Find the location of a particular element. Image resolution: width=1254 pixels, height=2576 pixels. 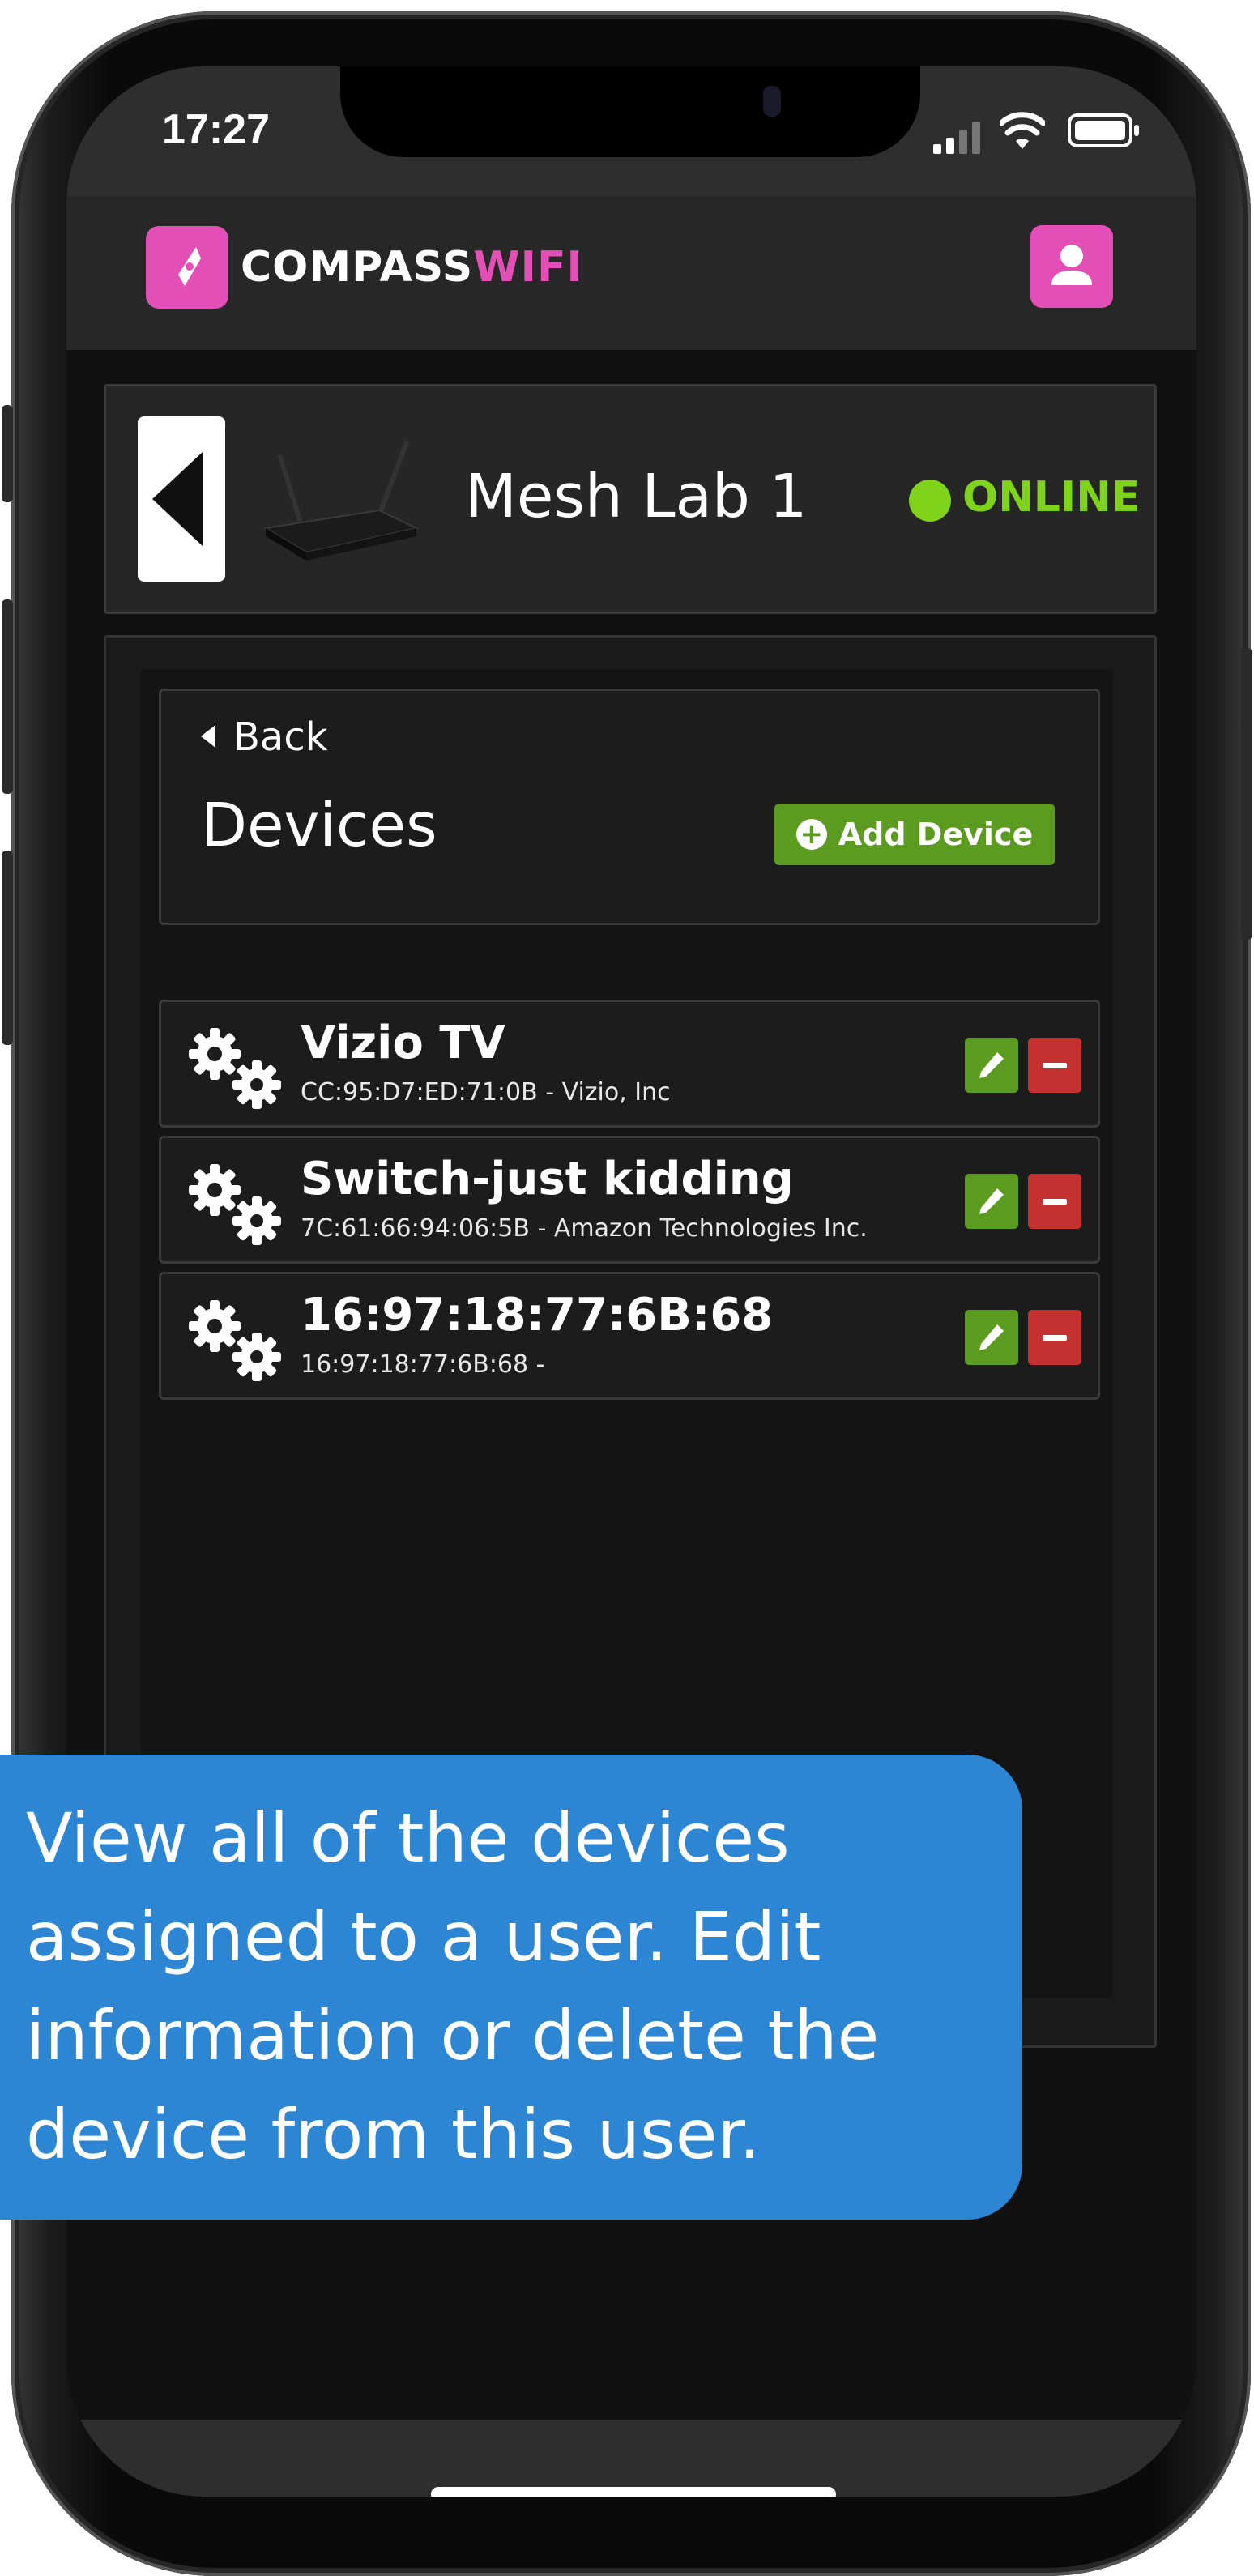

triangle-left-icon is located at coordinates (177, 499).